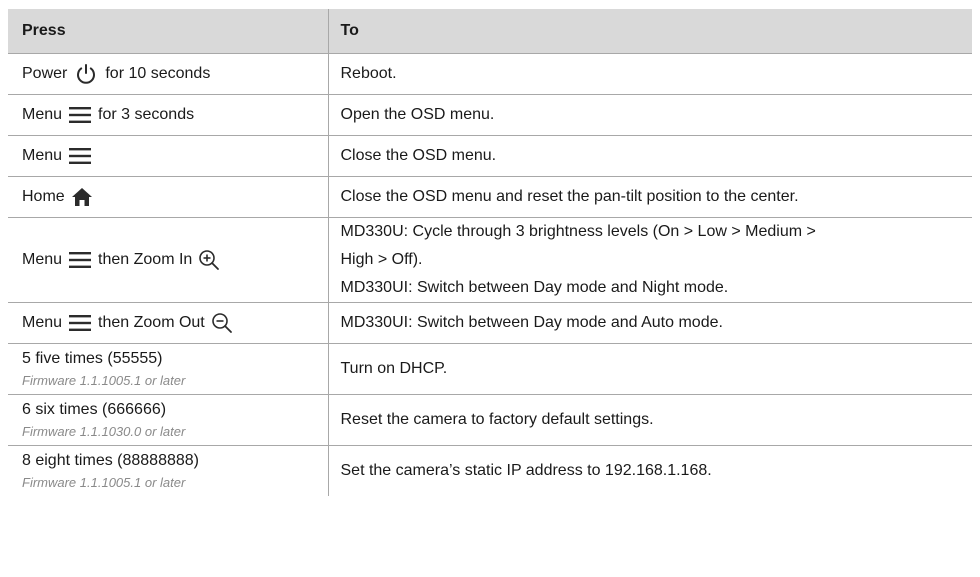  I want to click on press-label: Power, so click(45, 73).